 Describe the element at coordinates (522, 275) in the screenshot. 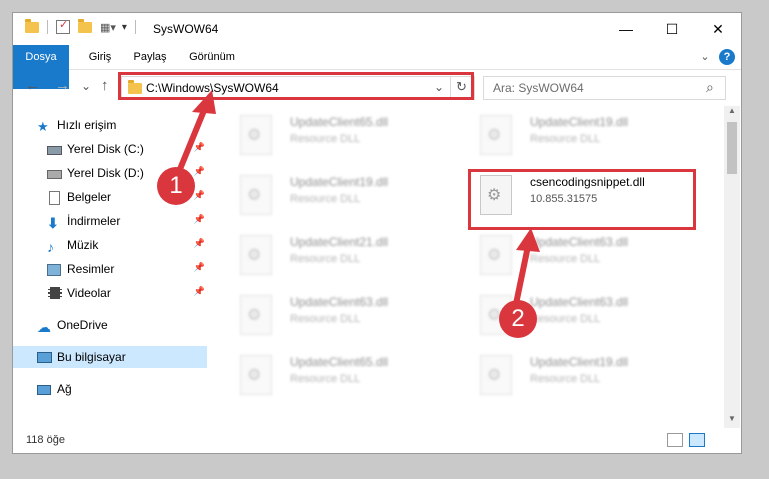

I see `arrow-2-shaft` at that location.